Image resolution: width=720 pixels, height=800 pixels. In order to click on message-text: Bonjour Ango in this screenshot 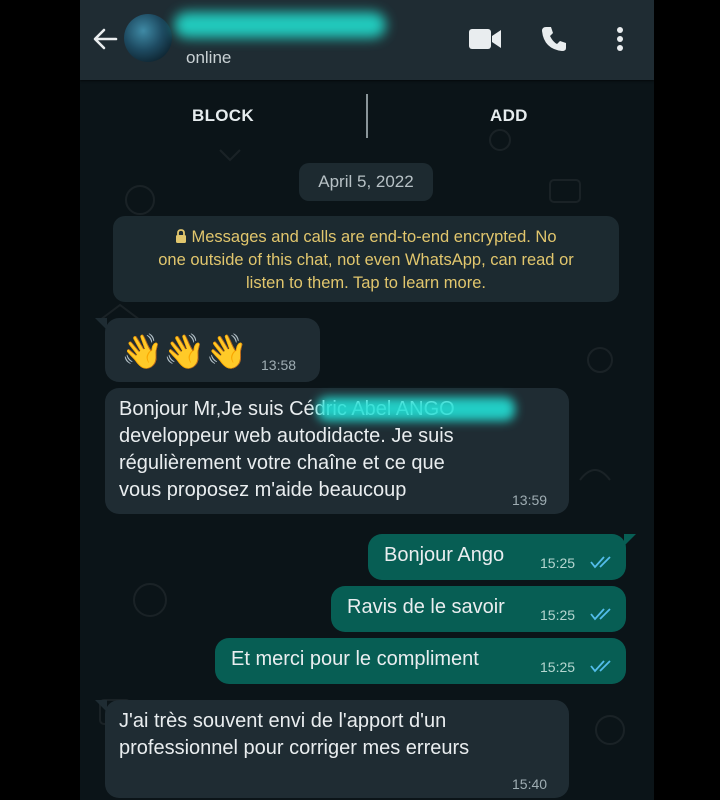, I will do `click(444, 555)`.